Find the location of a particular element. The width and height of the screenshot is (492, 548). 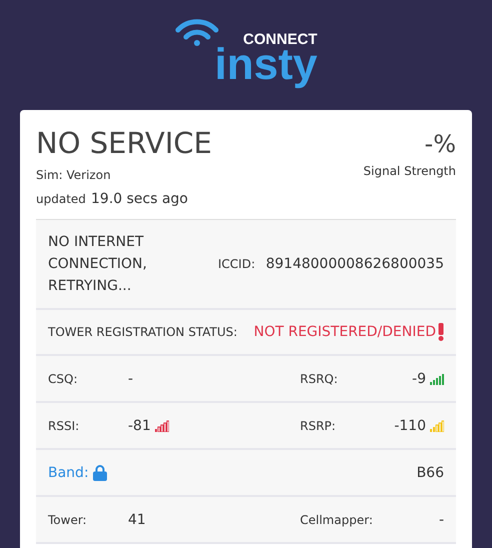

lock-icon is located at coordinates (99, 472).